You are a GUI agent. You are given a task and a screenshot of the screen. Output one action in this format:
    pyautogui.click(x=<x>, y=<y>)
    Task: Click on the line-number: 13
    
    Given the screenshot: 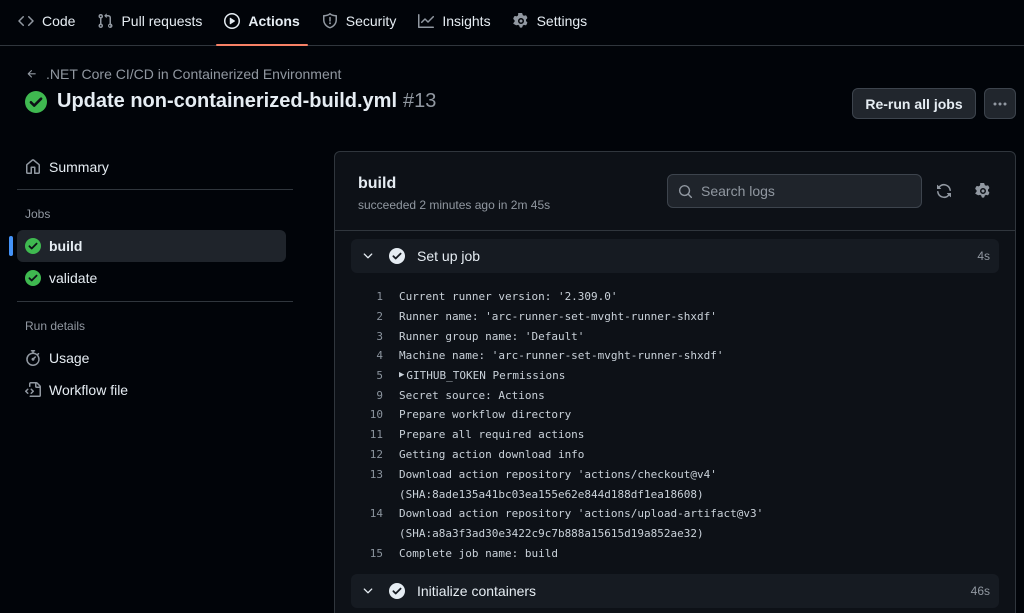 What is the action you would take?
    pyautogui.click(x=375, y=474)
    